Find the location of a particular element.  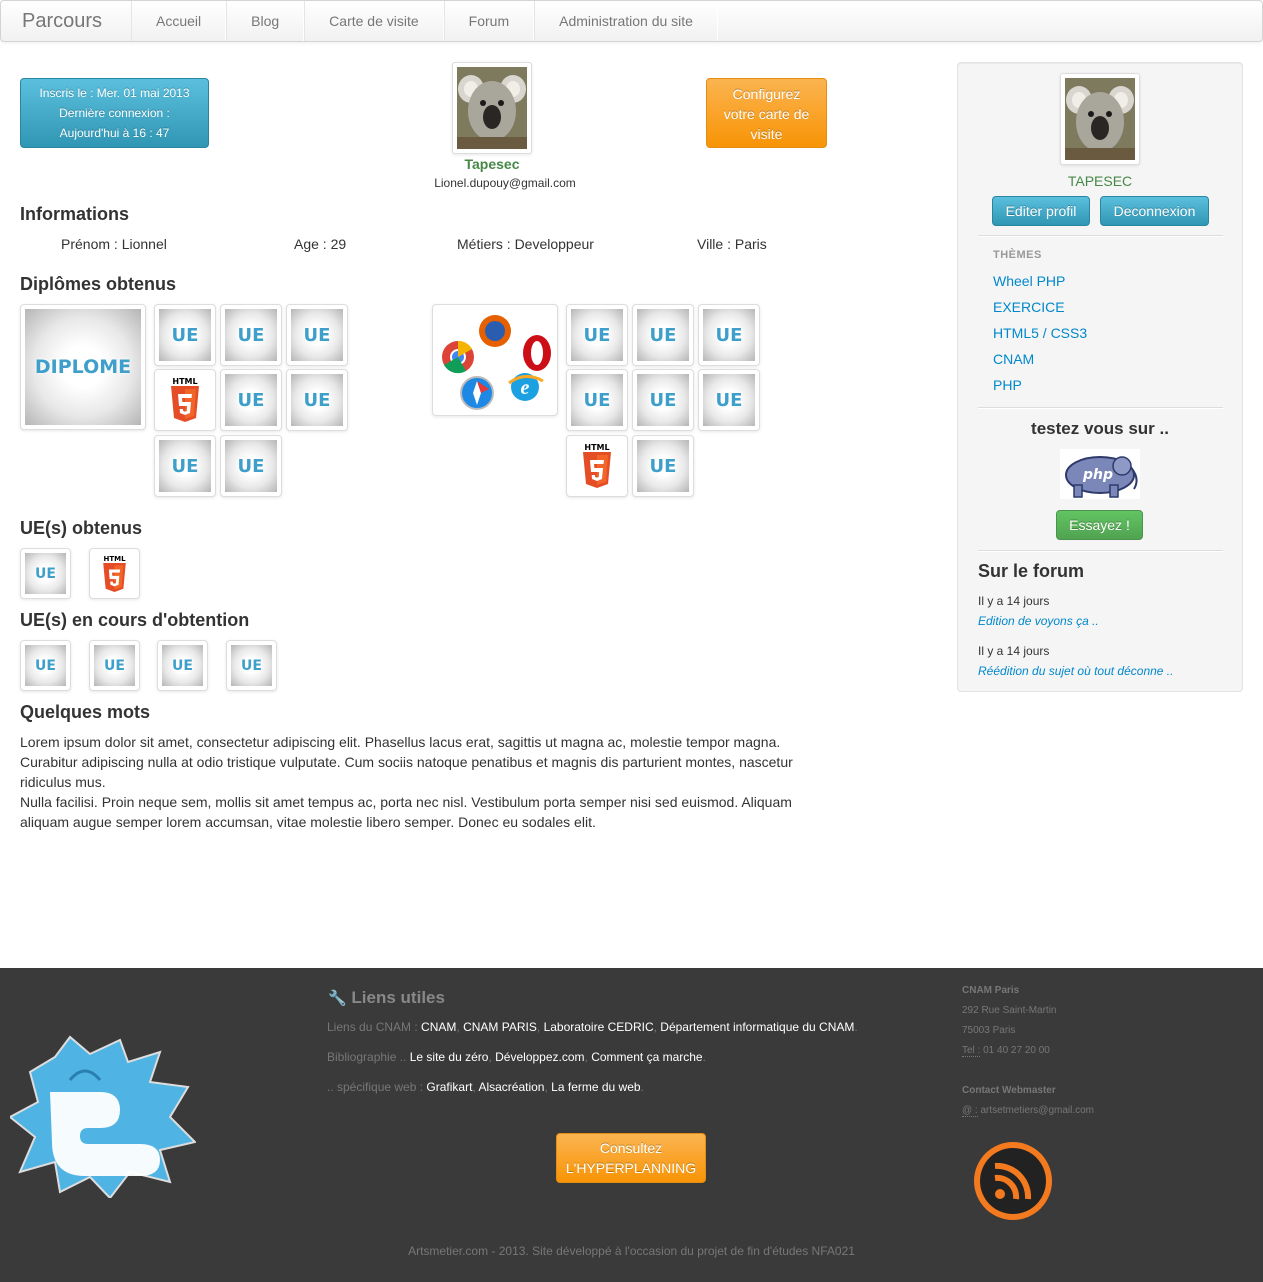

theme-link-cnam: CNAM is located at coordinates (1013, 359).